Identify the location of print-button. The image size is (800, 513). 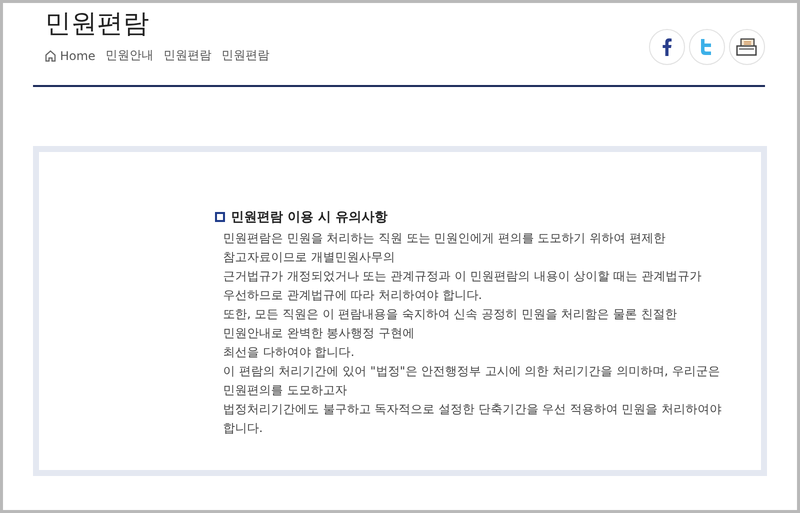
(747, 47).